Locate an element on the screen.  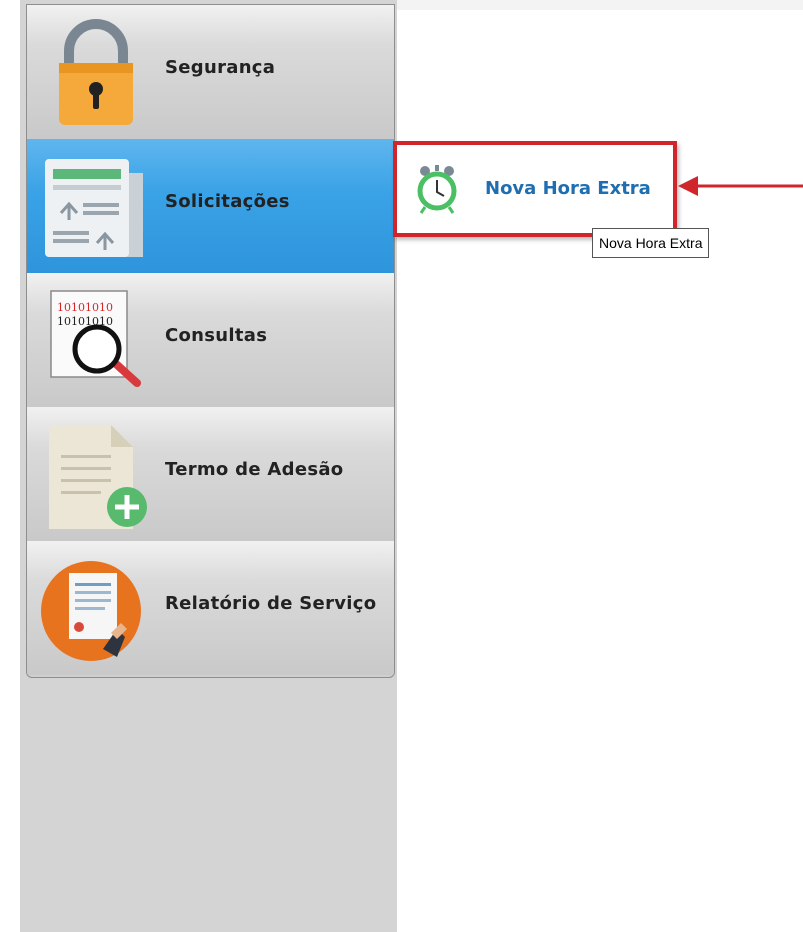
menu-item-label: Segurança is located at coordinates (220, 67).